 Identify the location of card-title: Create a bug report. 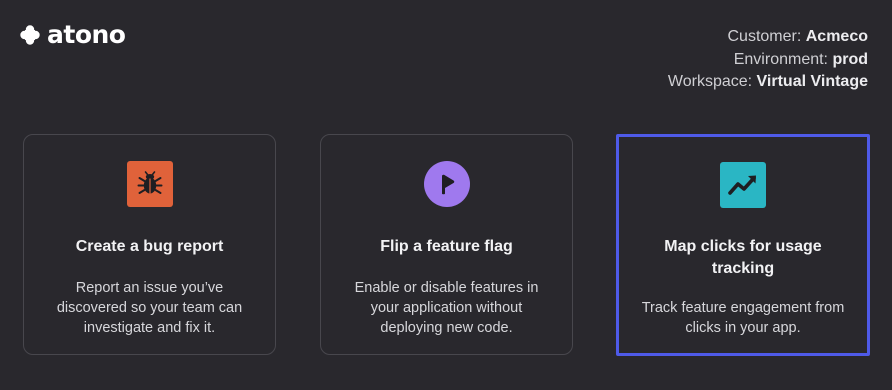
(149, 246).